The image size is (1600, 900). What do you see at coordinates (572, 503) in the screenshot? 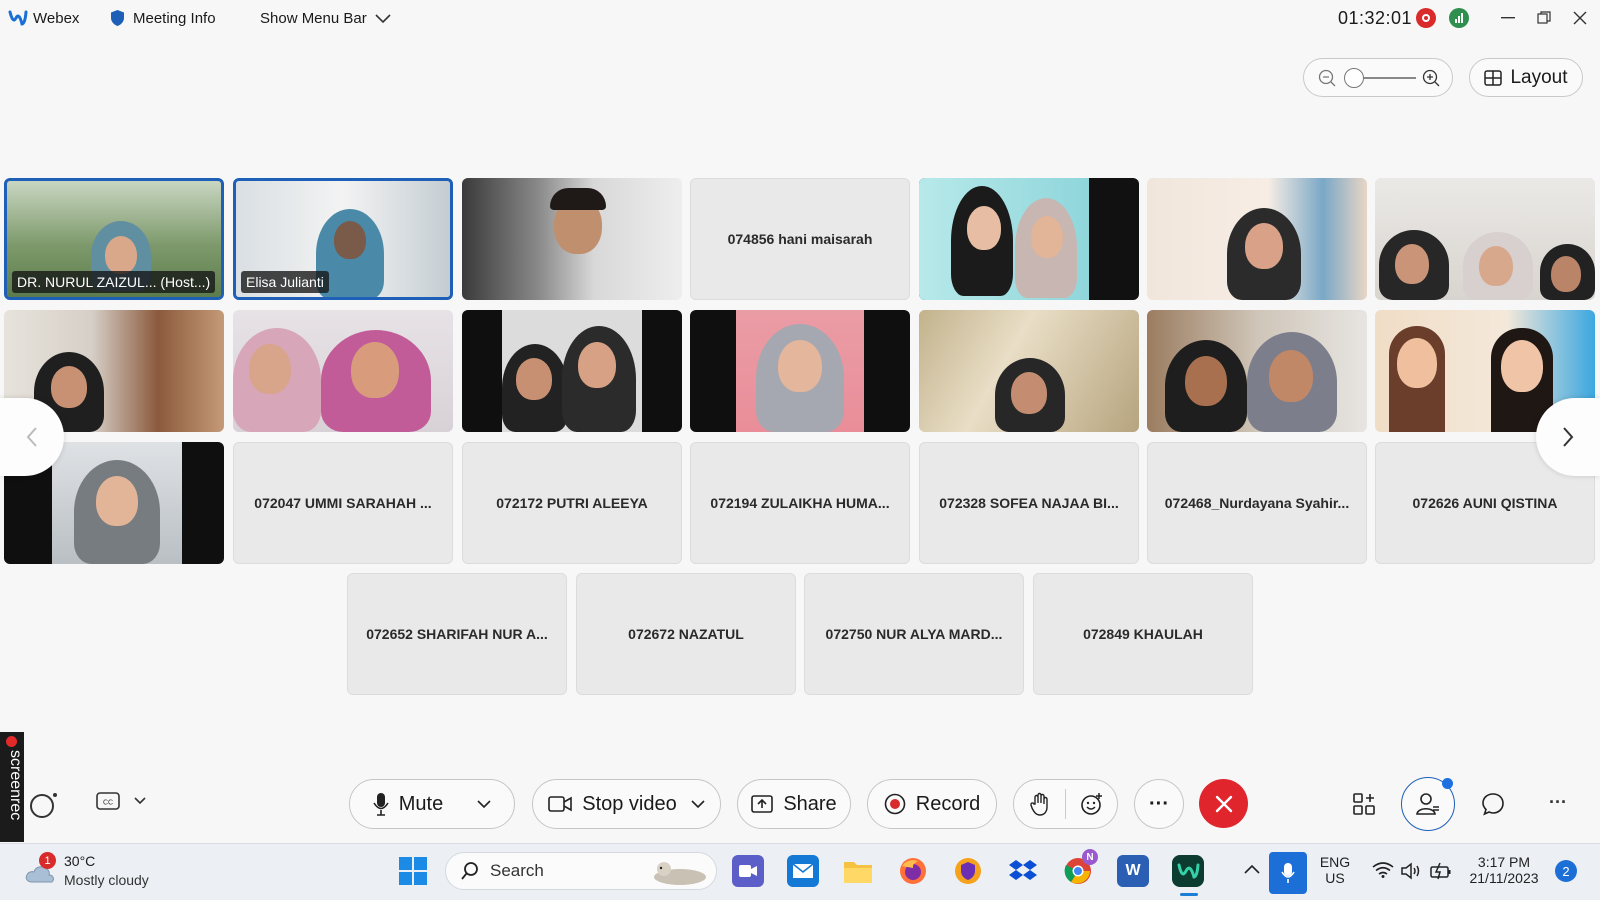
I see `participant-name-tile: 072172 PUTRI ALEEYA` at bounding box center [572, 503].